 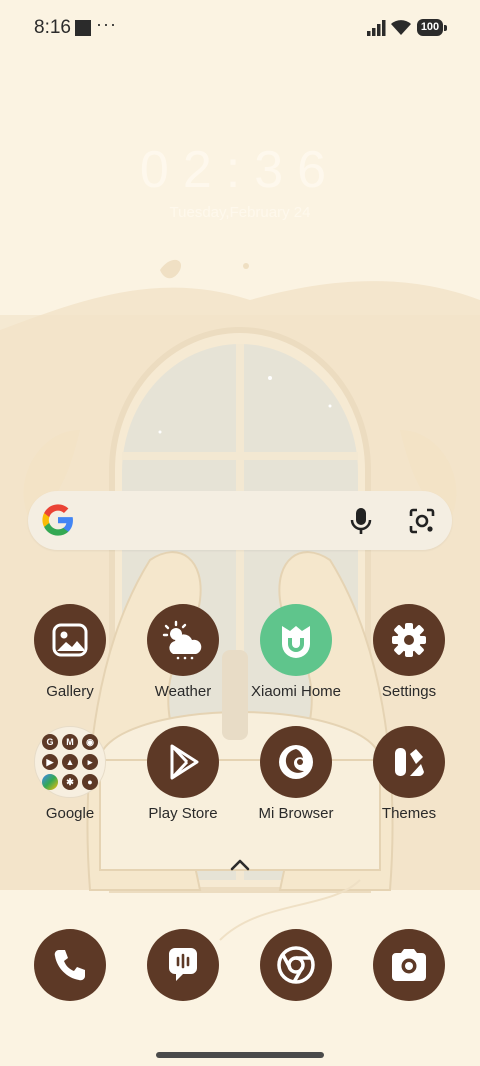 I want to click on weather-icon, so click(x=183, y=640).